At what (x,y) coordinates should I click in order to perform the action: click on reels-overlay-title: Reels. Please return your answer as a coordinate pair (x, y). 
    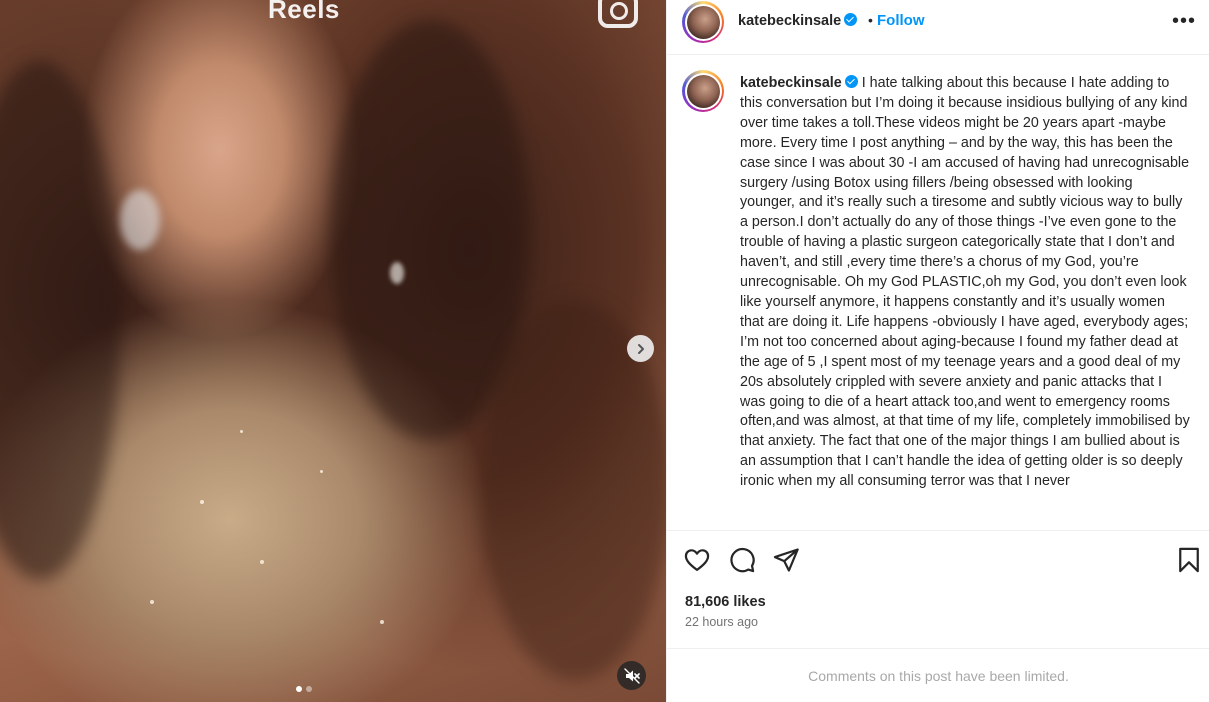
    Looking at the image, I should click on (304, 12).